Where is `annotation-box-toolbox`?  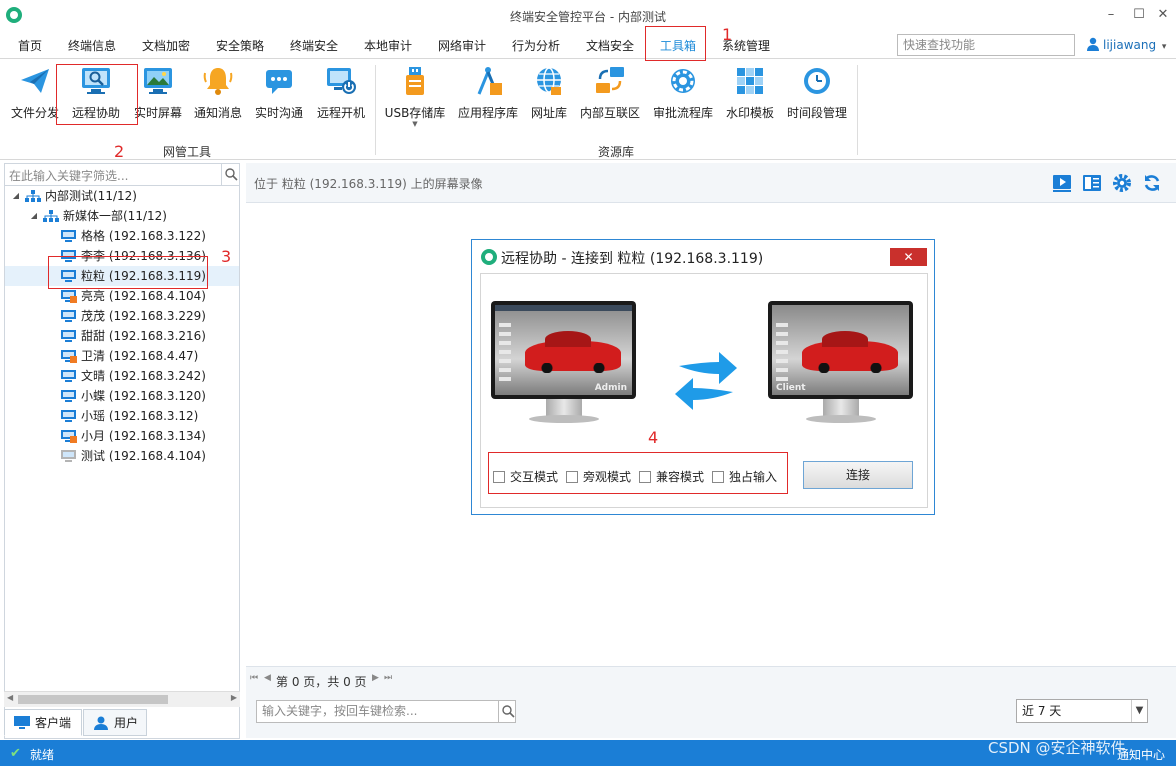
annotation-box-toolbox is located at coordinates (675, 43).